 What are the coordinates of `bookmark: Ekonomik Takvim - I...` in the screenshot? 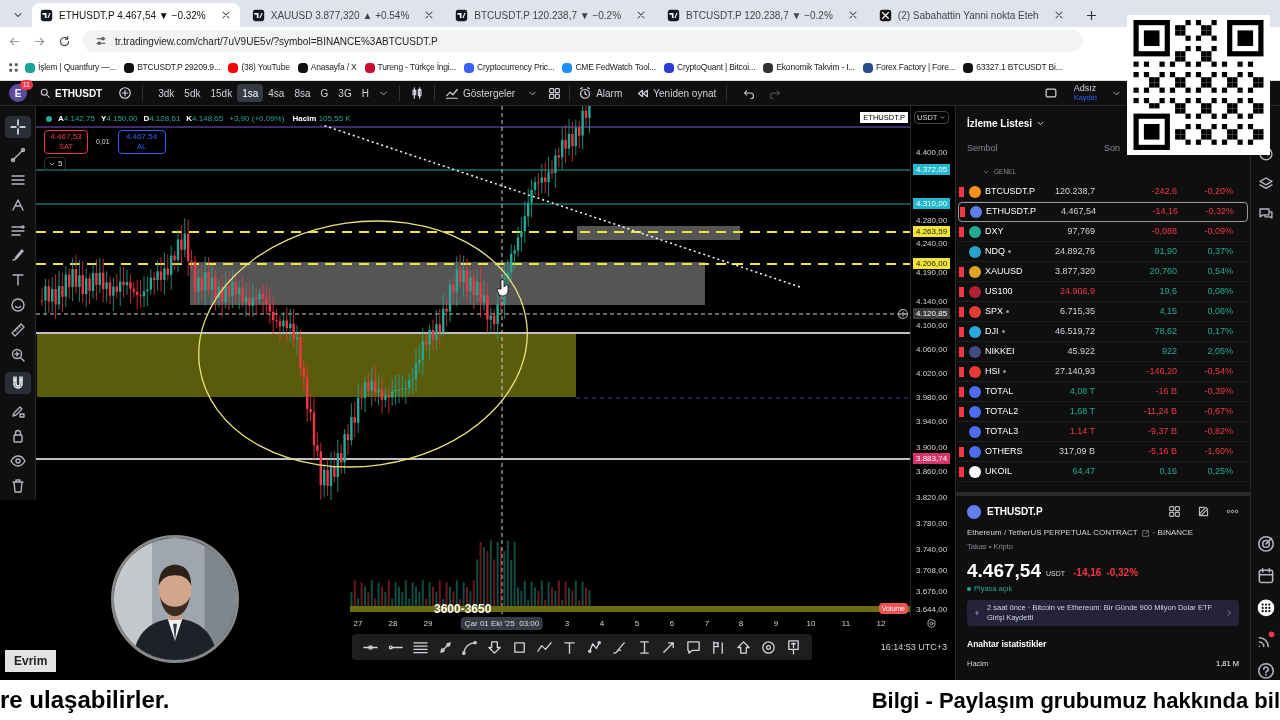 It's located at (809, 67).